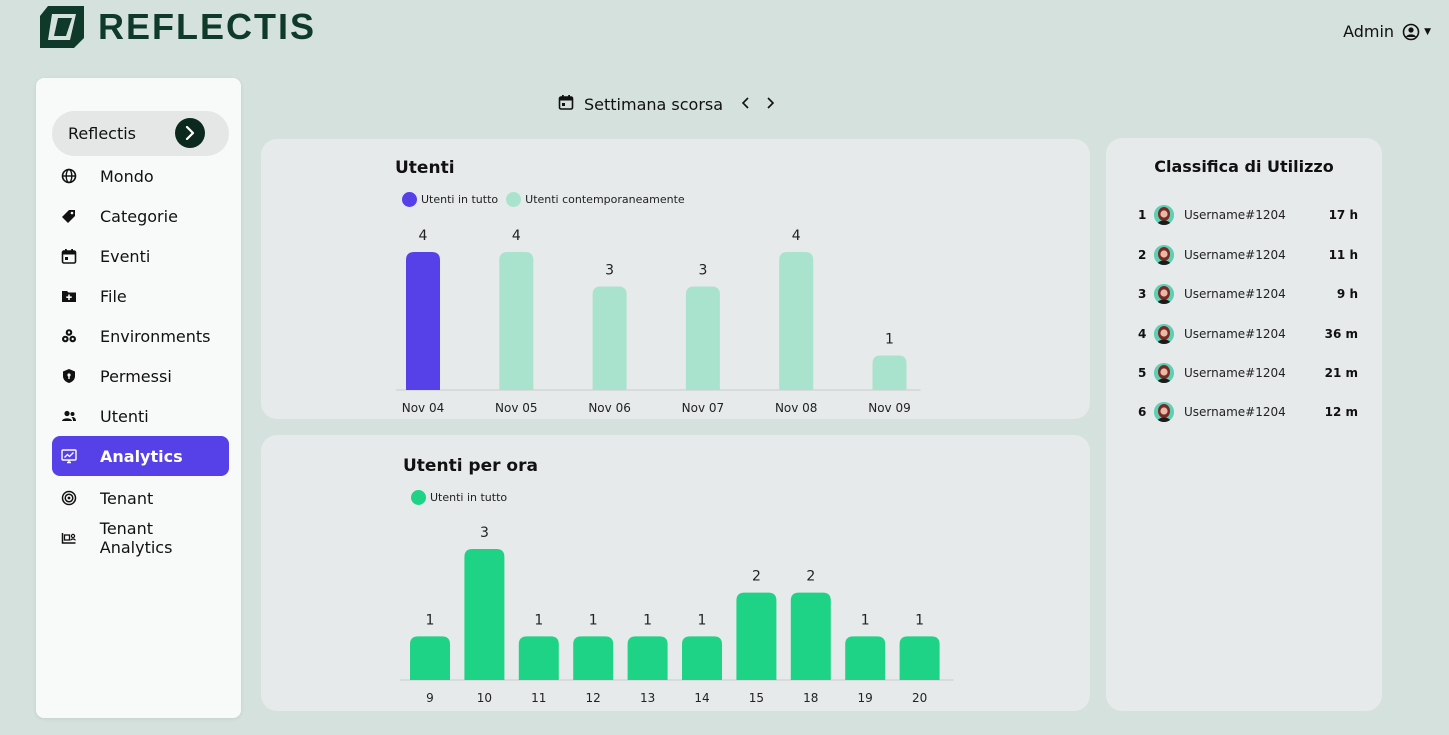 The width and height of the screenshot is (1449, 735). What do you see at coordinates (1244, 255) in the screenshot?
I see `leaderboard-row: 2 Username#1204 11 h` at bounding box center [1244, 255].